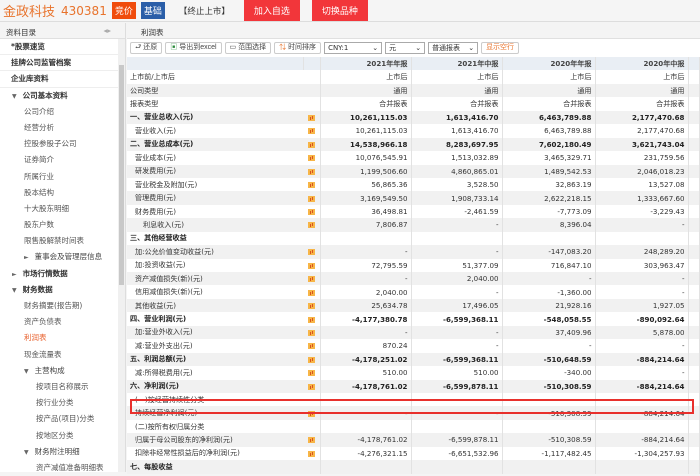 The width and height of the screenshot is (700, 476). I want to click on scrollbar-thumb, so click(121, 175).